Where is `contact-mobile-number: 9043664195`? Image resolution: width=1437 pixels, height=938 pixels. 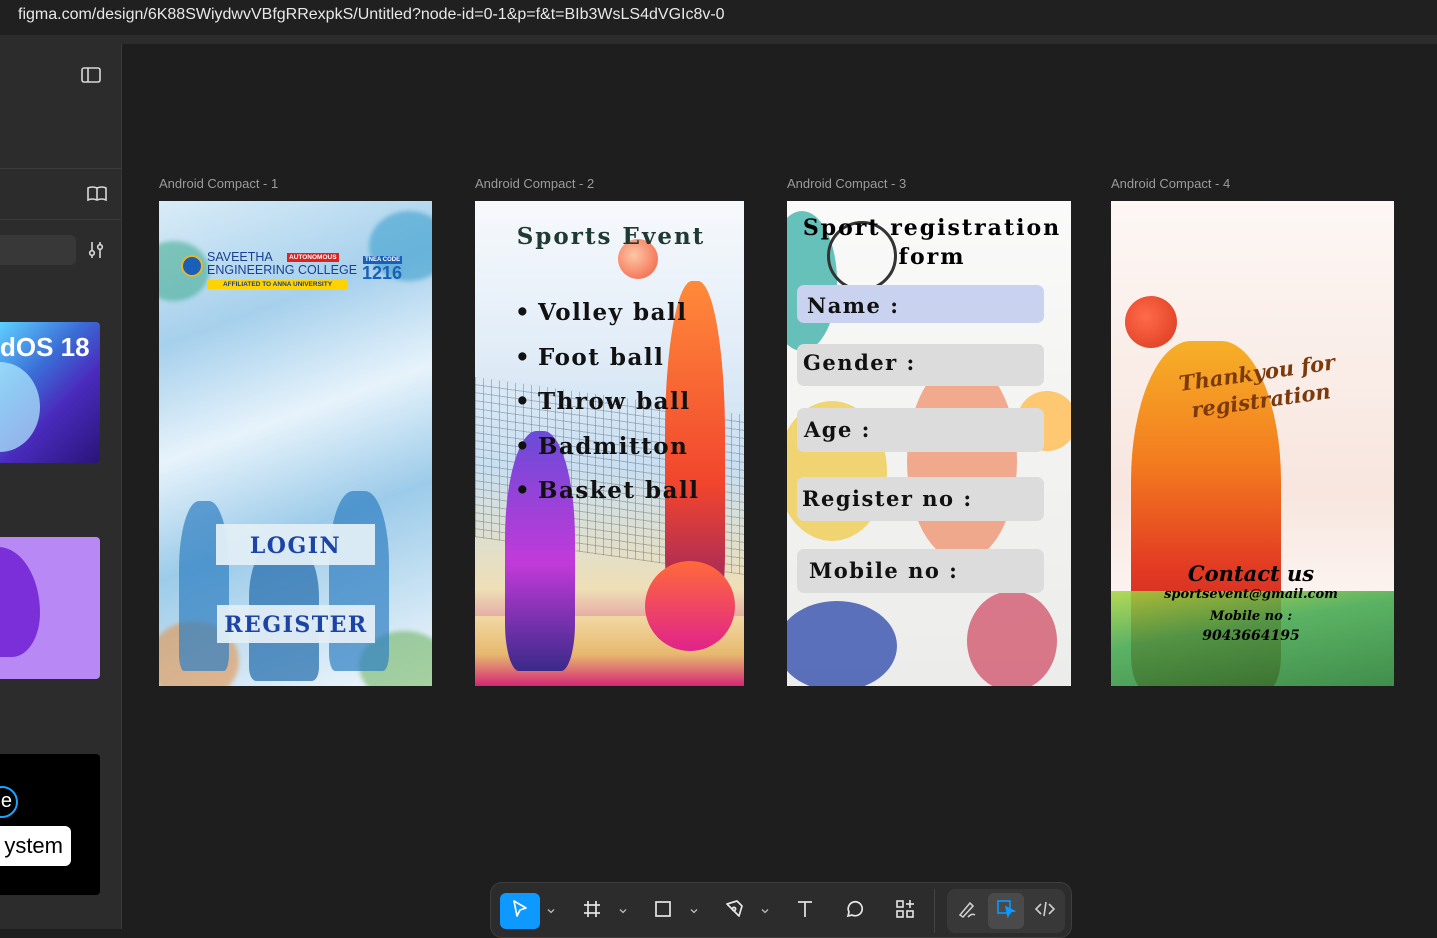 contact-mobile-number: 9043664195 is located at coordinates (1251, 636).